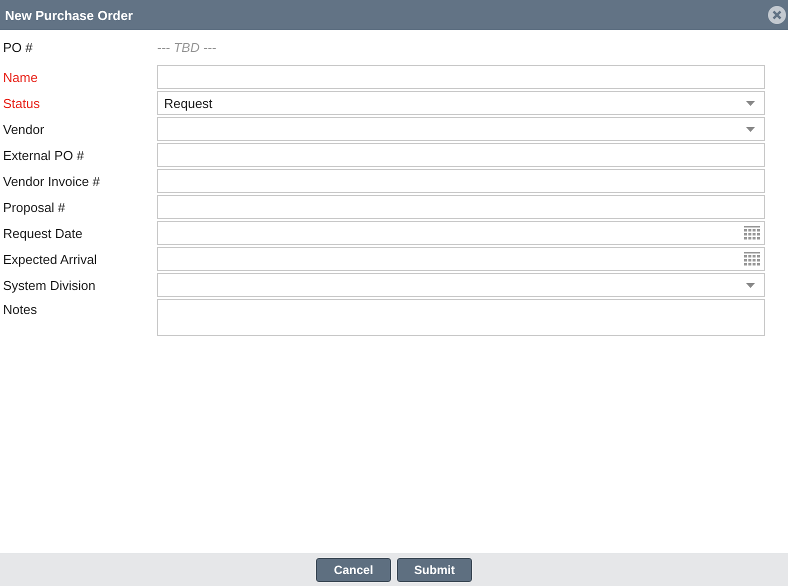 This screenshot has height=586, width=788. I want to click on submit-button: Submit, so click(434, 570).